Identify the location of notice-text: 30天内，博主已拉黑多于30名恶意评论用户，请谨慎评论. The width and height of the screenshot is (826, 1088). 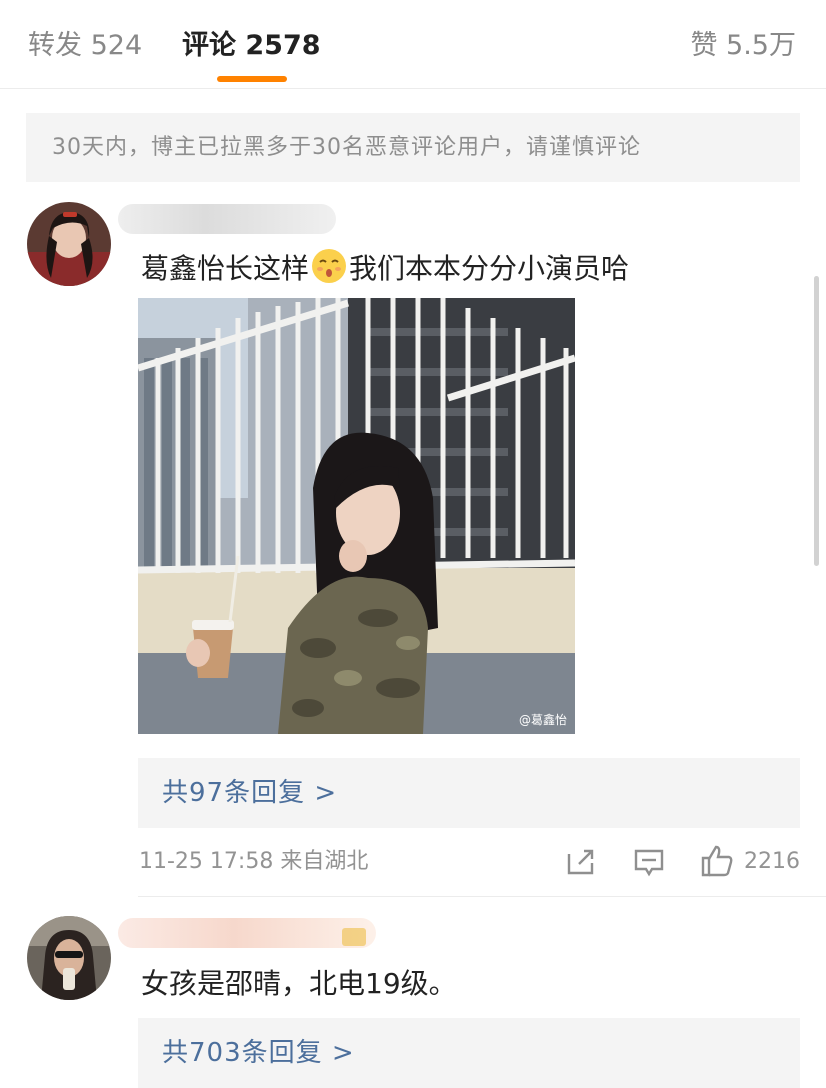
(346, 147).